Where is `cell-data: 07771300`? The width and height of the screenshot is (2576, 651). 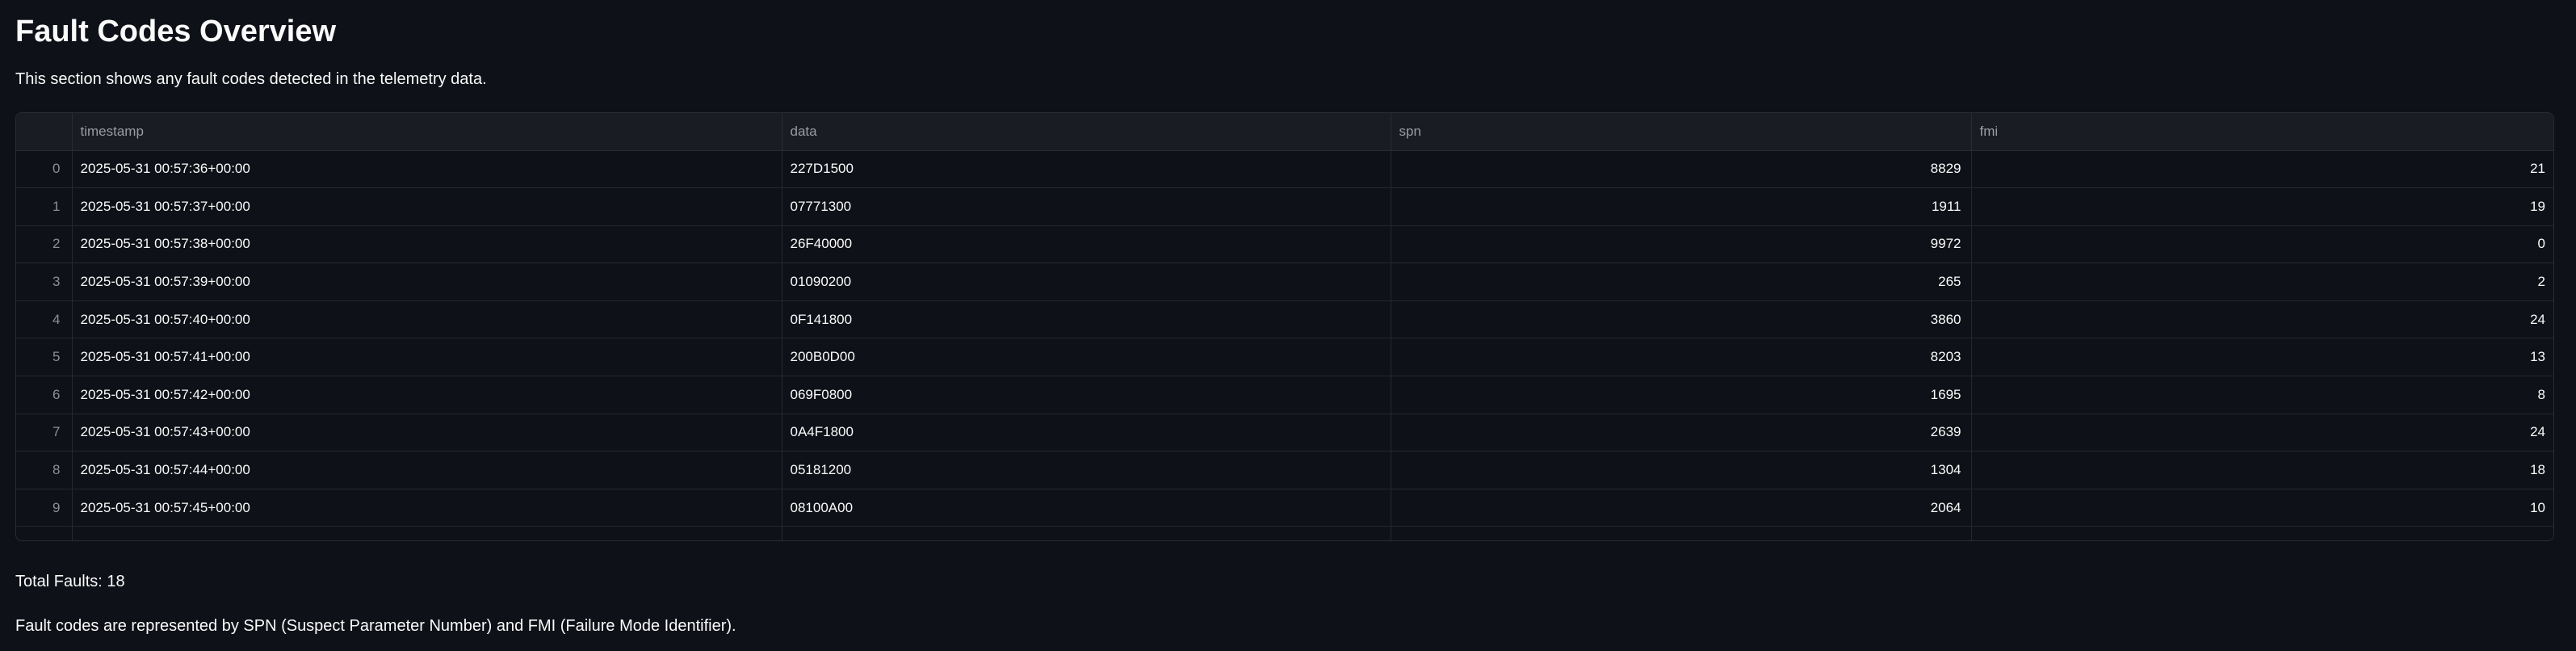 cell-data: 07771300 is located at coordinates (1086, 207).